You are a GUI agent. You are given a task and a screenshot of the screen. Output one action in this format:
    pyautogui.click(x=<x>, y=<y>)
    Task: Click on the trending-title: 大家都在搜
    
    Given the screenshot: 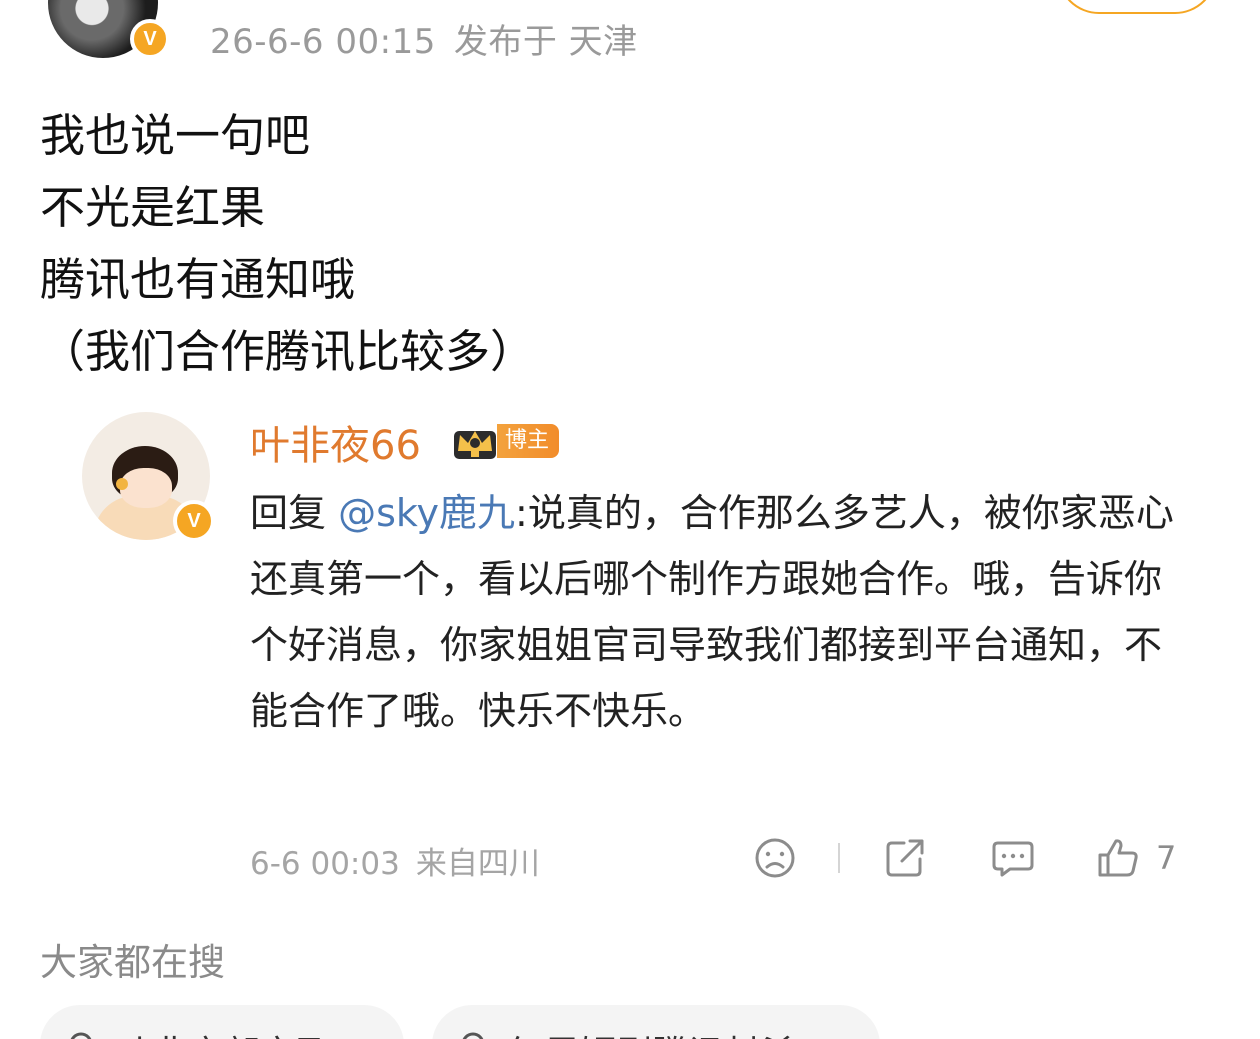 What is the action you would take?
    pyautogui.click(x=132, y=962)
    